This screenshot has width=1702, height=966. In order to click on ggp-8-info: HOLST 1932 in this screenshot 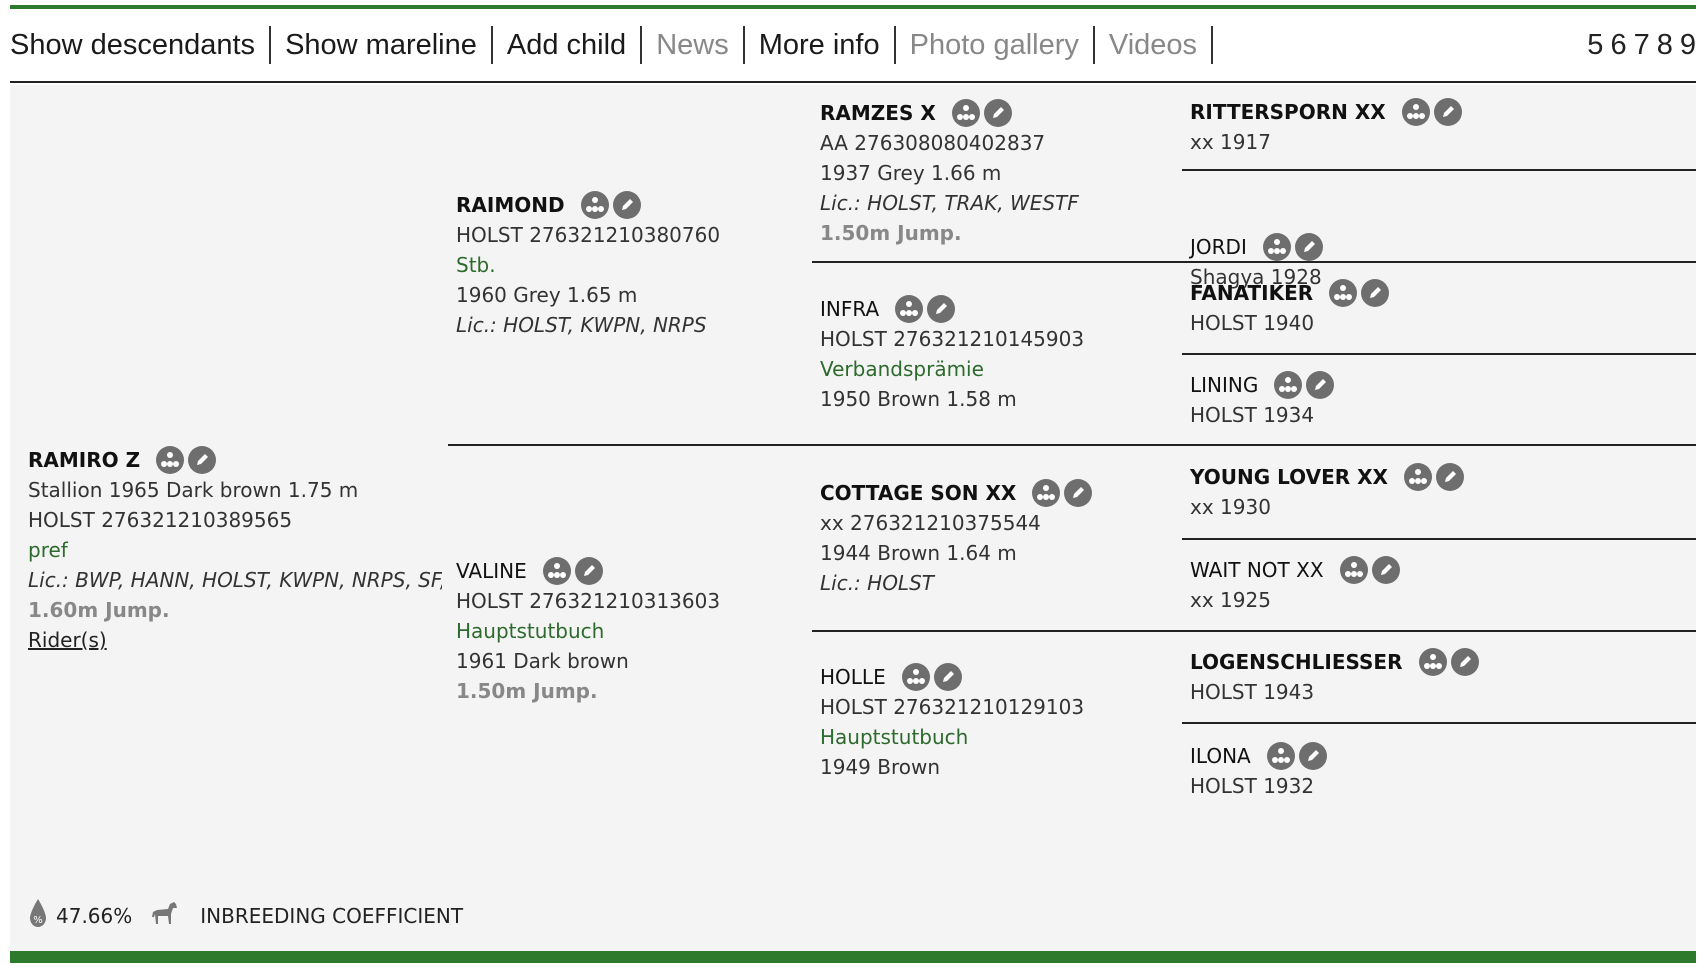, I will do `click(1252, 786)`.